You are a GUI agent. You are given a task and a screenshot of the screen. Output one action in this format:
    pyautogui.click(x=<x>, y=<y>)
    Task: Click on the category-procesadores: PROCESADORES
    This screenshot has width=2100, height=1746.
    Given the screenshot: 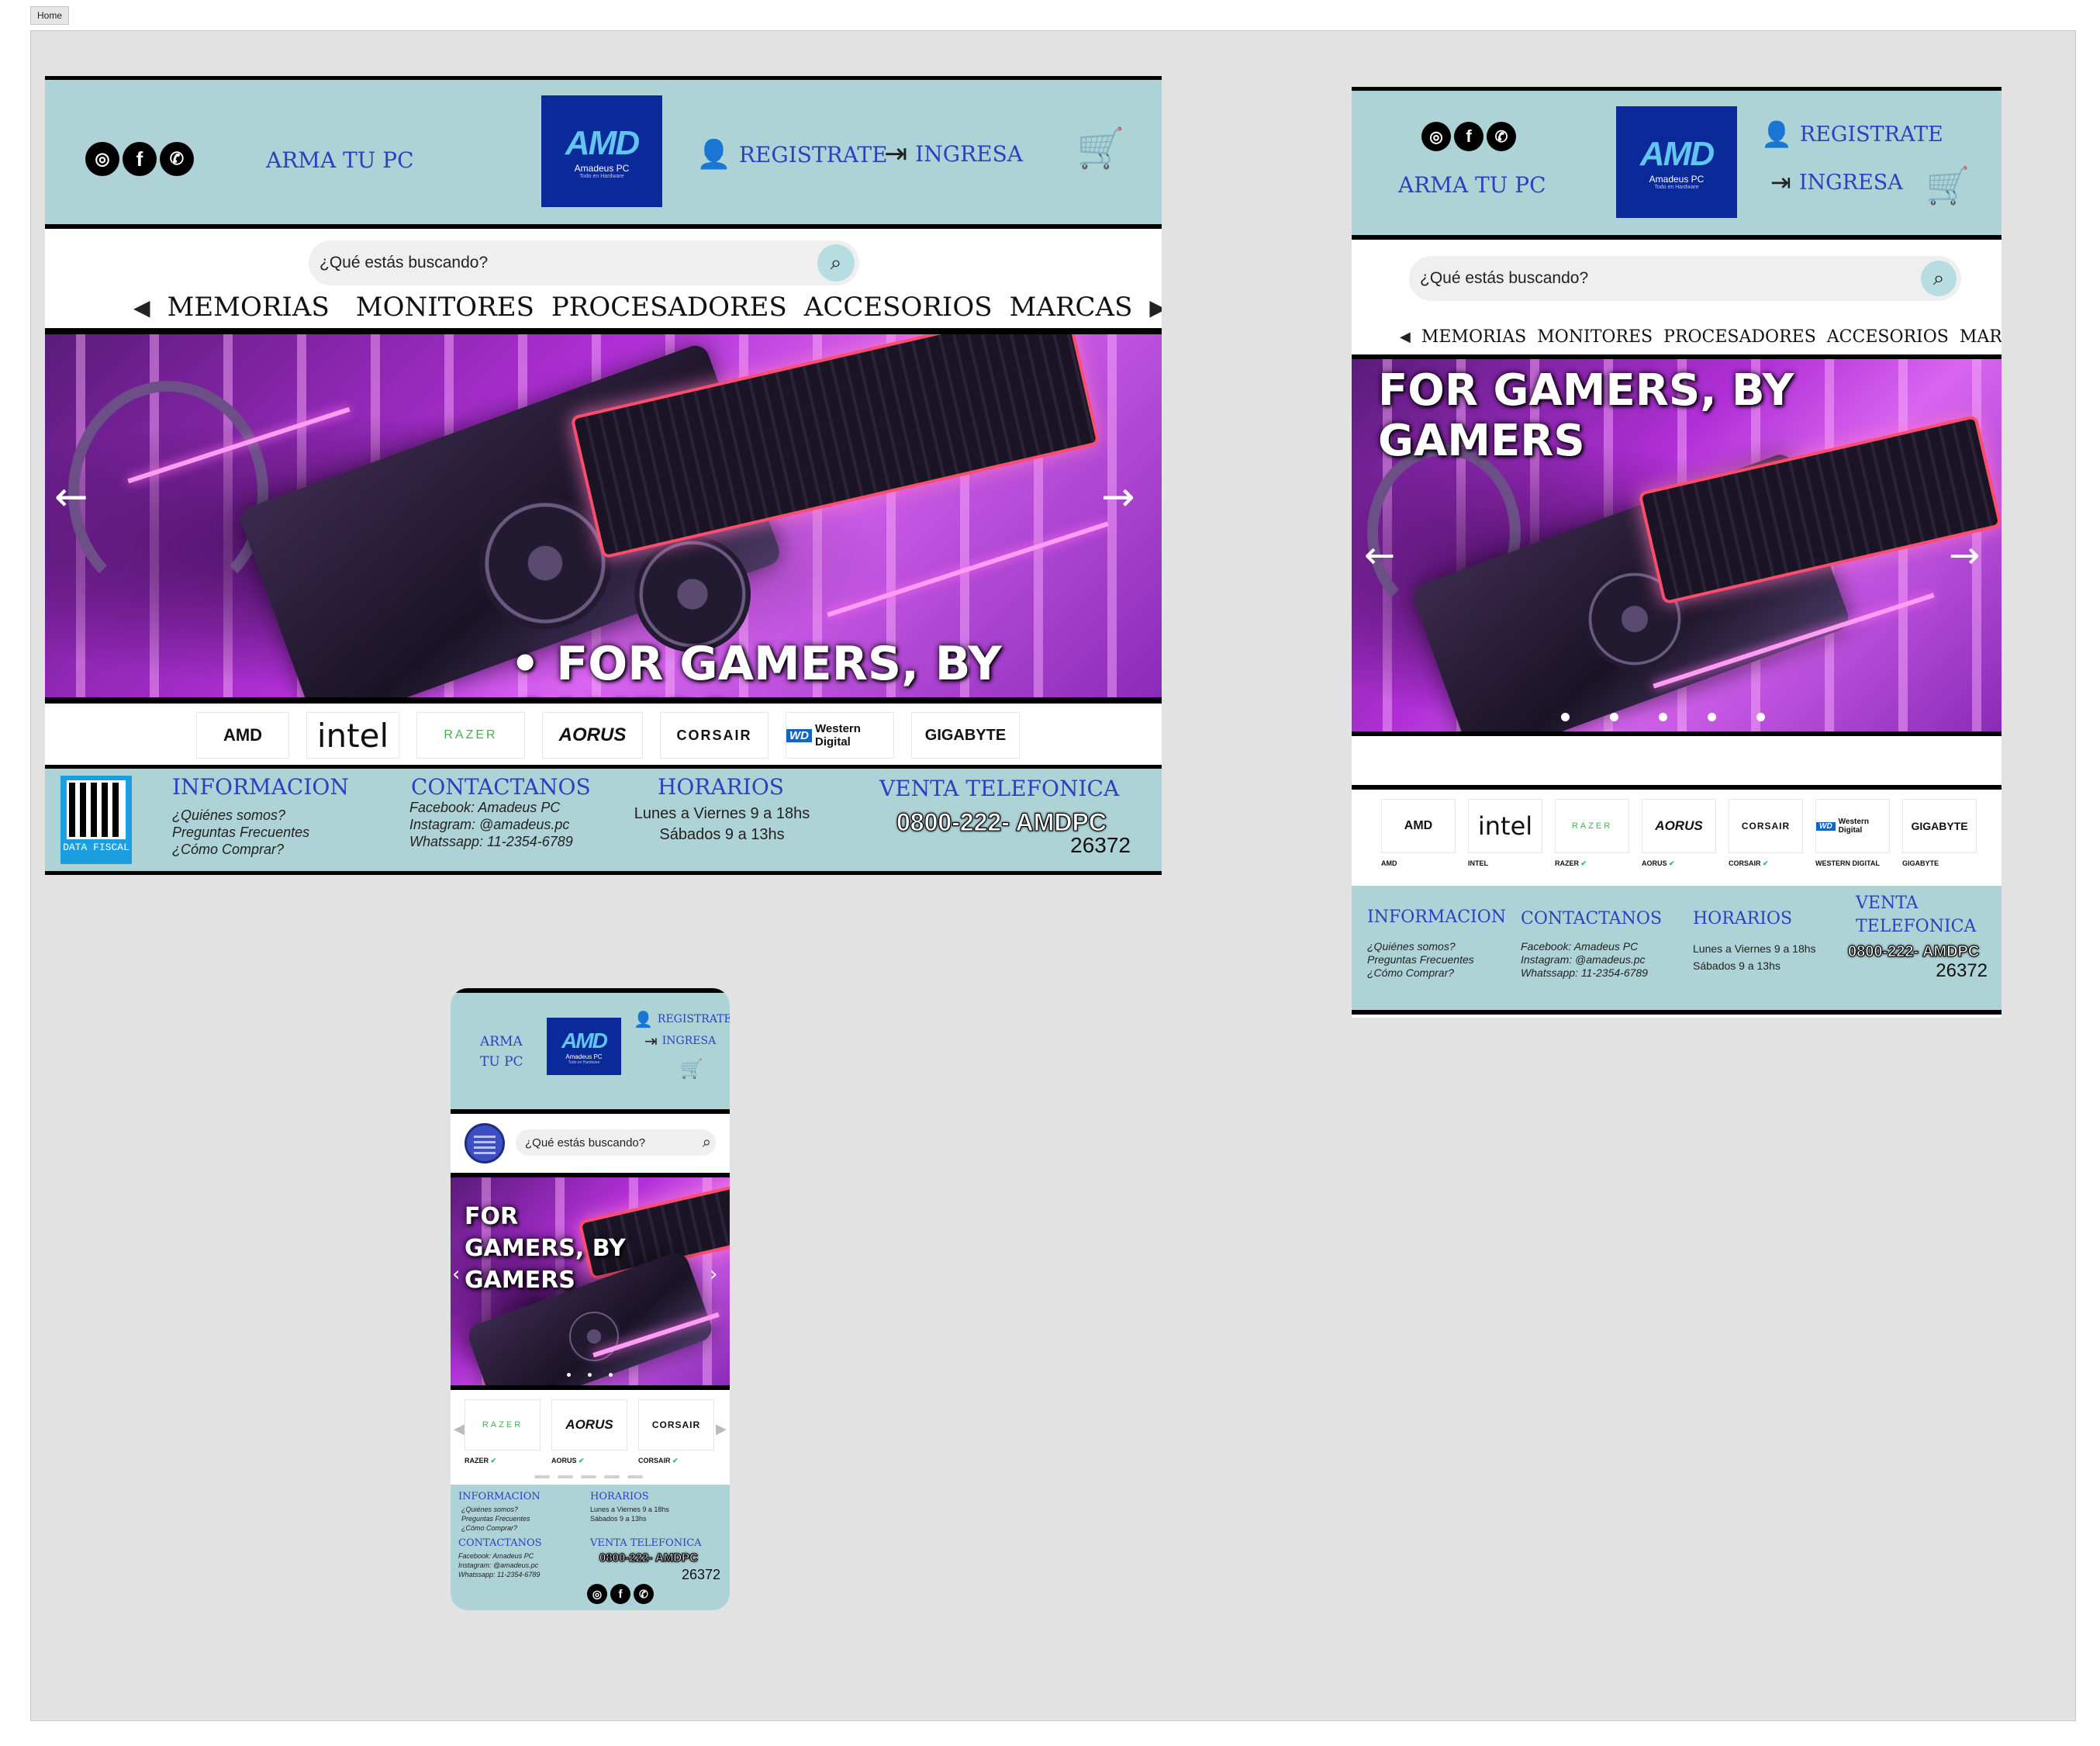 What is the action you would take?
    pyautogui.click(x=669, y=307)
    